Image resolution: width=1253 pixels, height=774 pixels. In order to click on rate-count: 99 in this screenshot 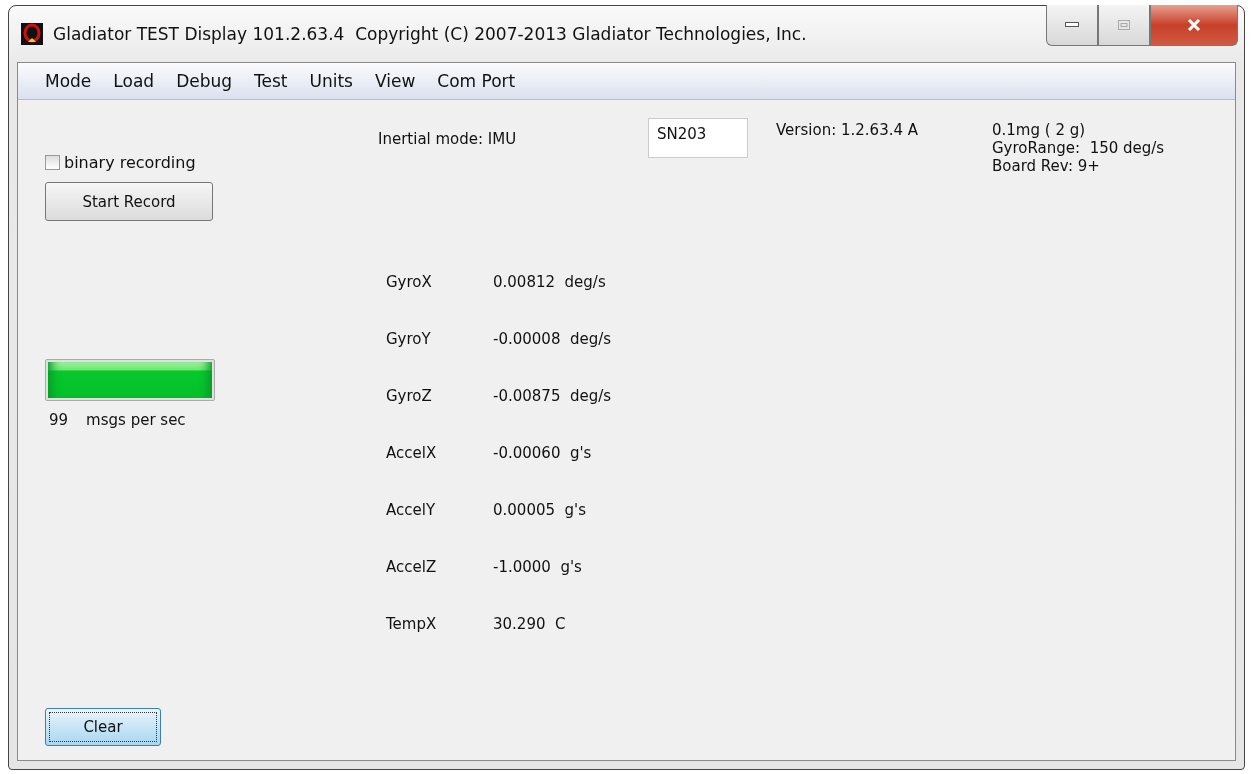, I will do `click(59, 420)`.